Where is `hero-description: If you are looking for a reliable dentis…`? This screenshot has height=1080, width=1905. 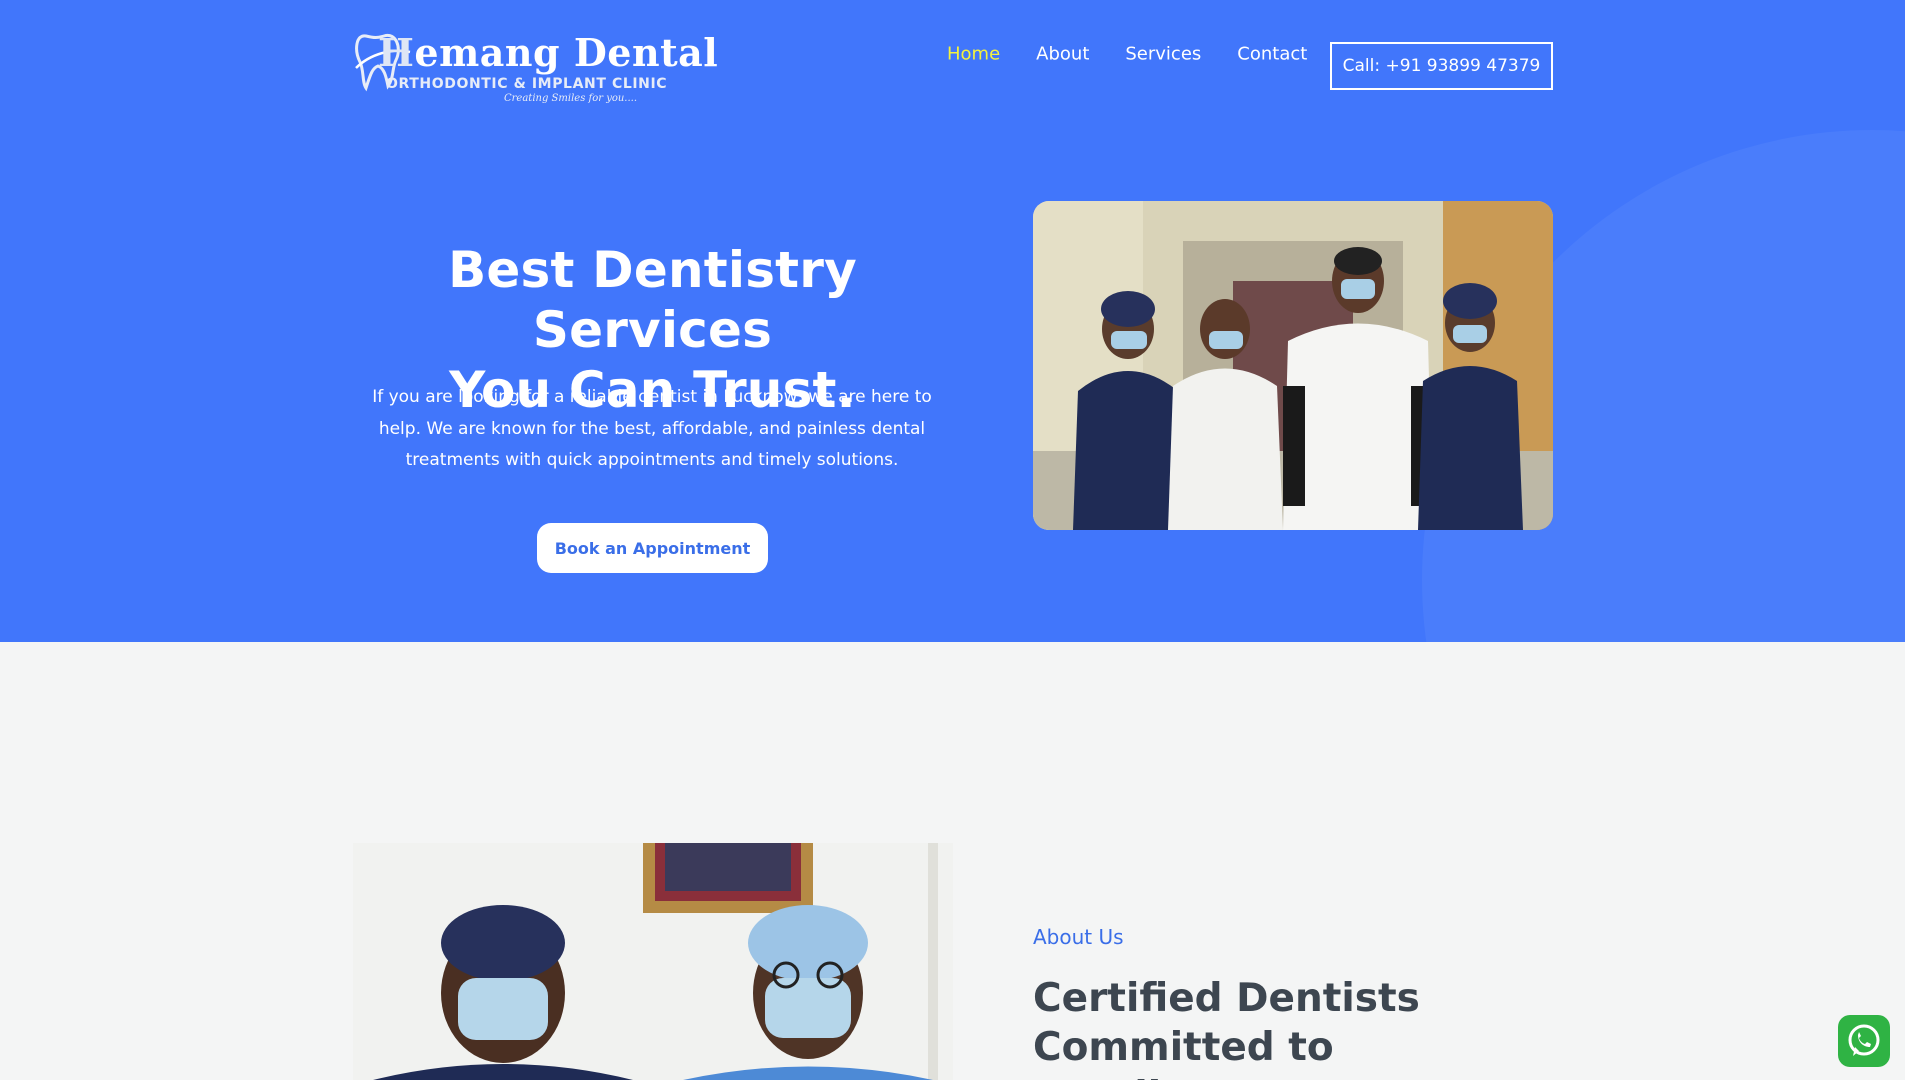
hero-description: If you are looking for a reliable dentis… is located at coordinates (652, 428).